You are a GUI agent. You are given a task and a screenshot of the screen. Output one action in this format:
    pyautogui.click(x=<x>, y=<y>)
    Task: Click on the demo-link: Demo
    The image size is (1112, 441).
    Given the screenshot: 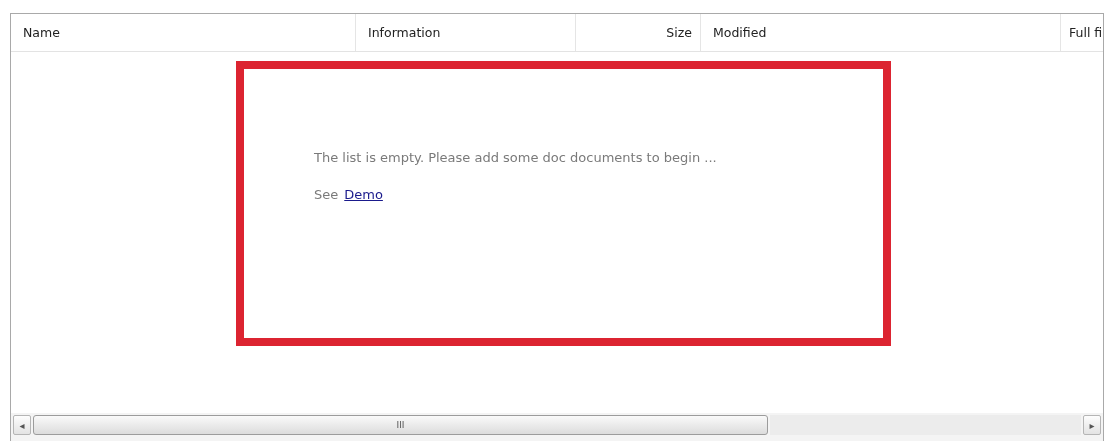 What is the action you would take?
    pyautogui.click(x=363, y=194)
    